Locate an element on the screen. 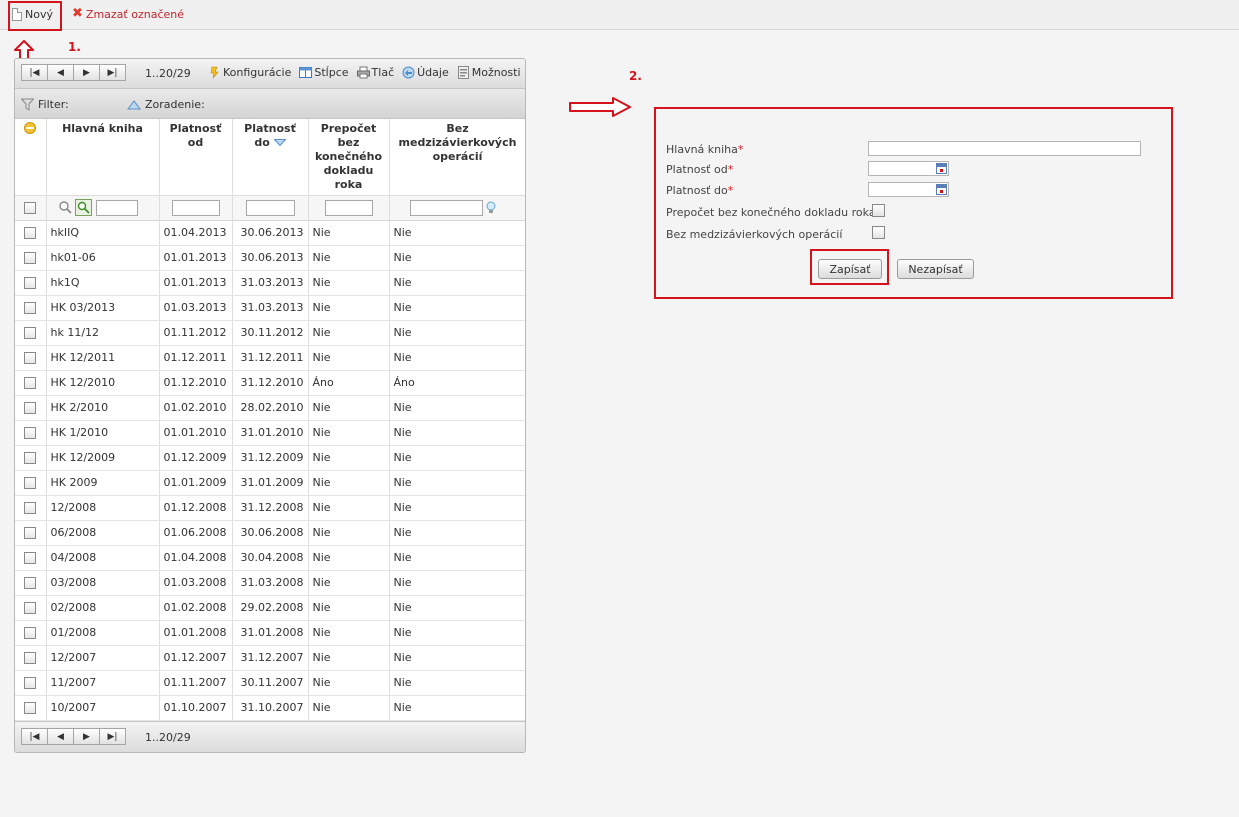 The image size is (1239, 817). header-valid-to: Platnosť do is located at coordinates (270, 157).